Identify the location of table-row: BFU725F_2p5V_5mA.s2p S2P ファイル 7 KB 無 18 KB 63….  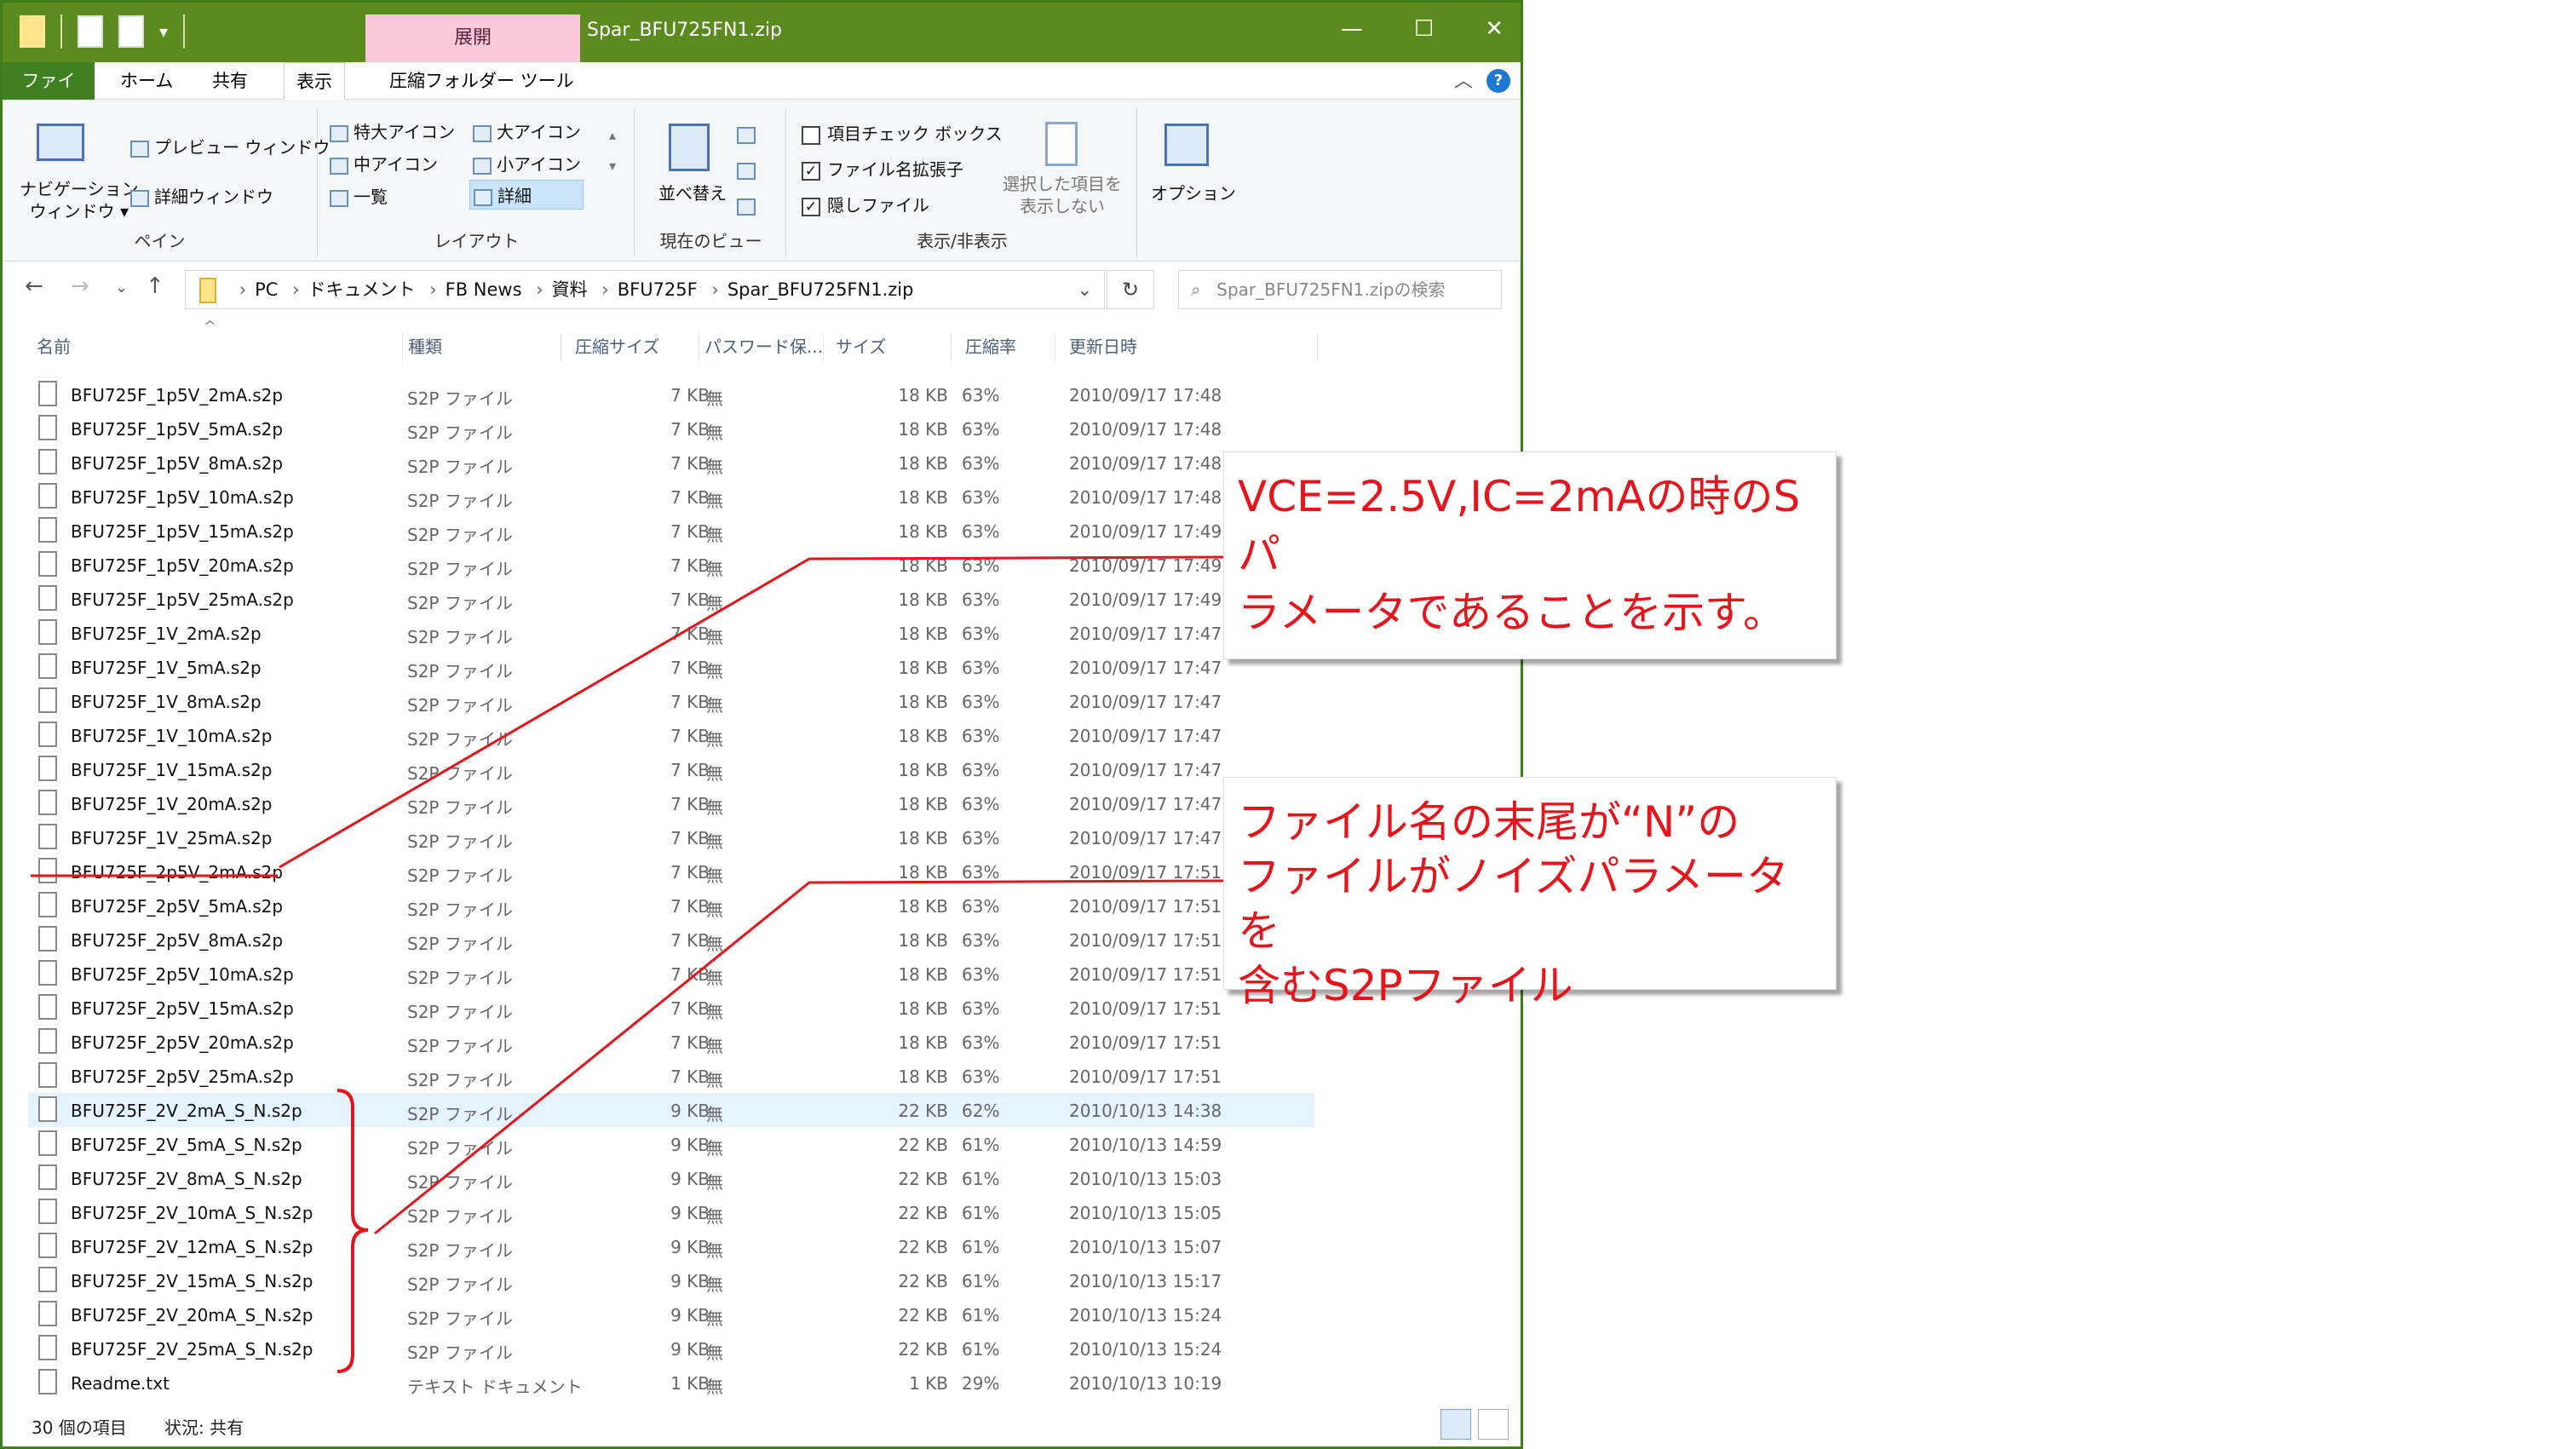
(671, 905).